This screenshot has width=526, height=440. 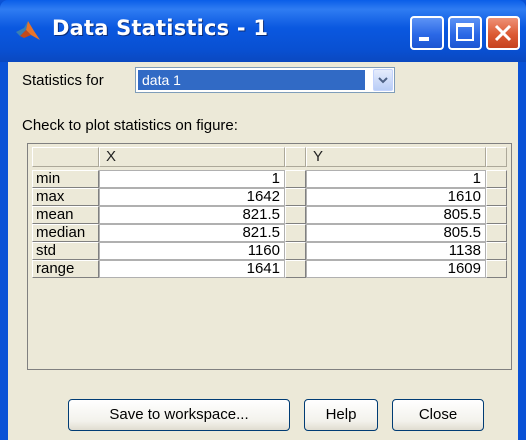 I want to click on plot-checkbox-range-x, so click(x=295, y=269).